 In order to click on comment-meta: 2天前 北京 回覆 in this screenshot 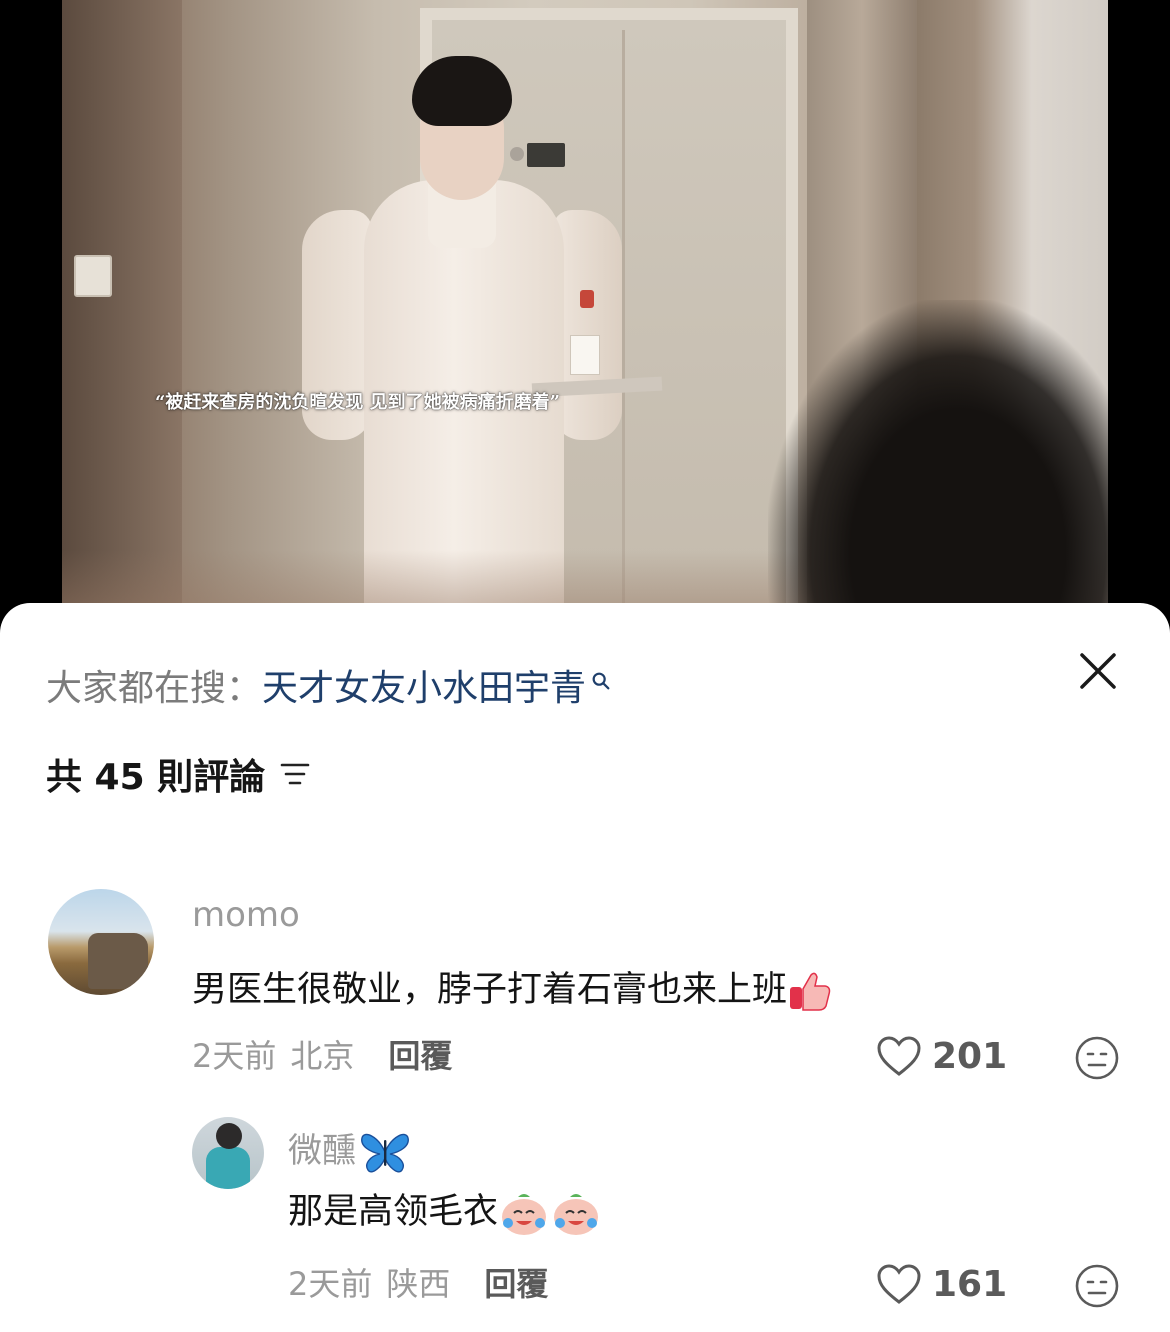, I will do `click(322, 1054)`.